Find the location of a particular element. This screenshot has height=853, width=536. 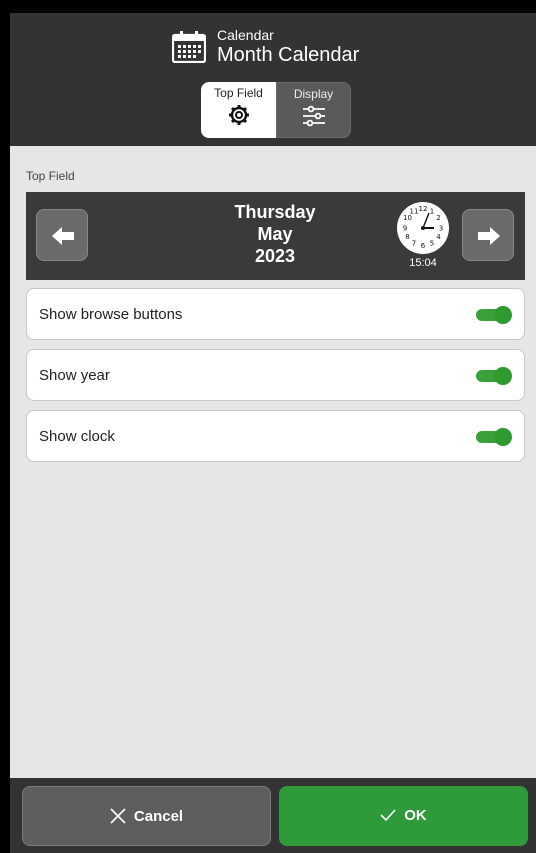

ok-button-content: OK is located at coordinates (403, 815).